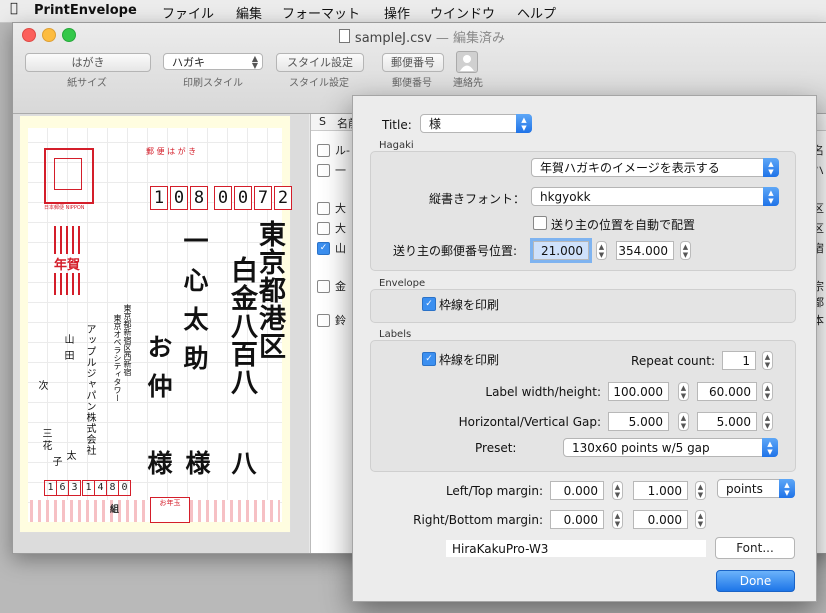 This screenshot has width=826, height=613. What do you see at coordinates (655, 196) in the screenshot?
I see `vertical-font-popup: hkgyokk ▲ ▼` at bounding box center [655, 196].